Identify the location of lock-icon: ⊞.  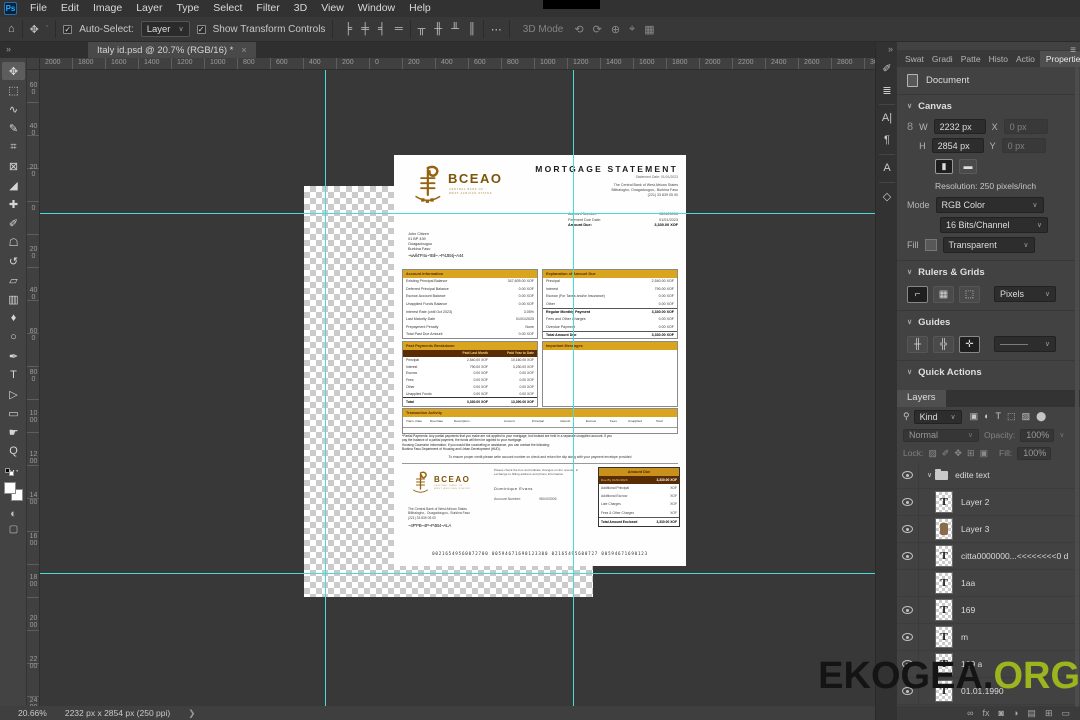
(971, 453).